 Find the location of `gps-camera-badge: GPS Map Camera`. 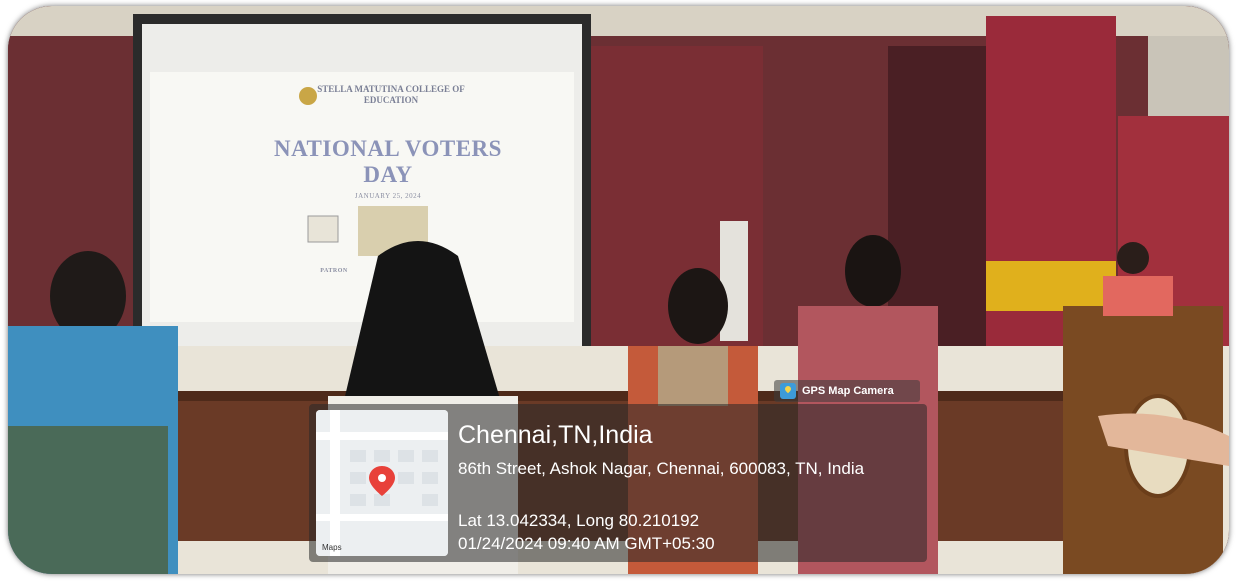

gps-camera-badge: GPS Map Camera is located at coordinates (847, 391).